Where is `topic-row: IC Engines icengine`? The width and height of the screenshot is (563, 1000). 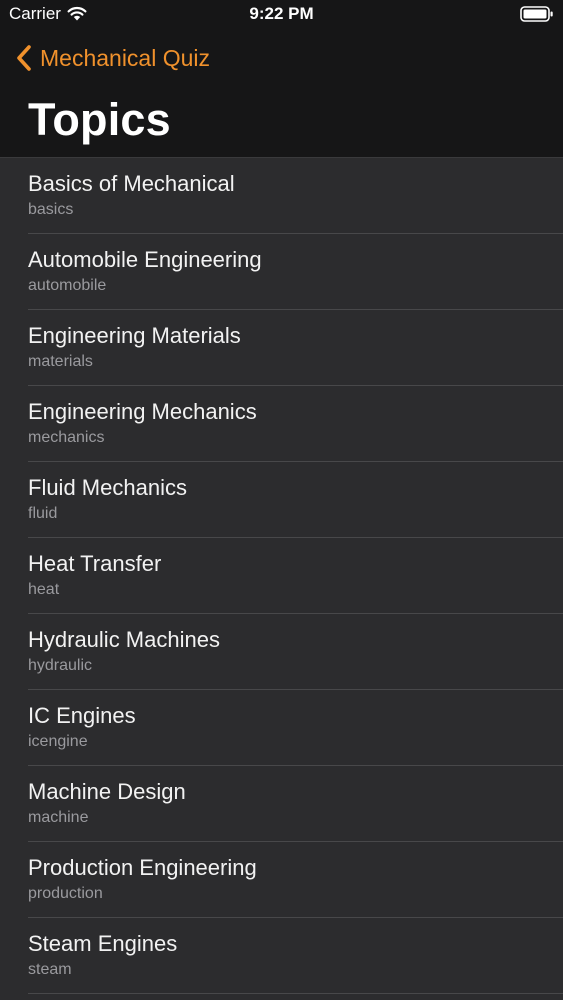 topic-row: IC Engines icengine is located at coordinates (295, 728).